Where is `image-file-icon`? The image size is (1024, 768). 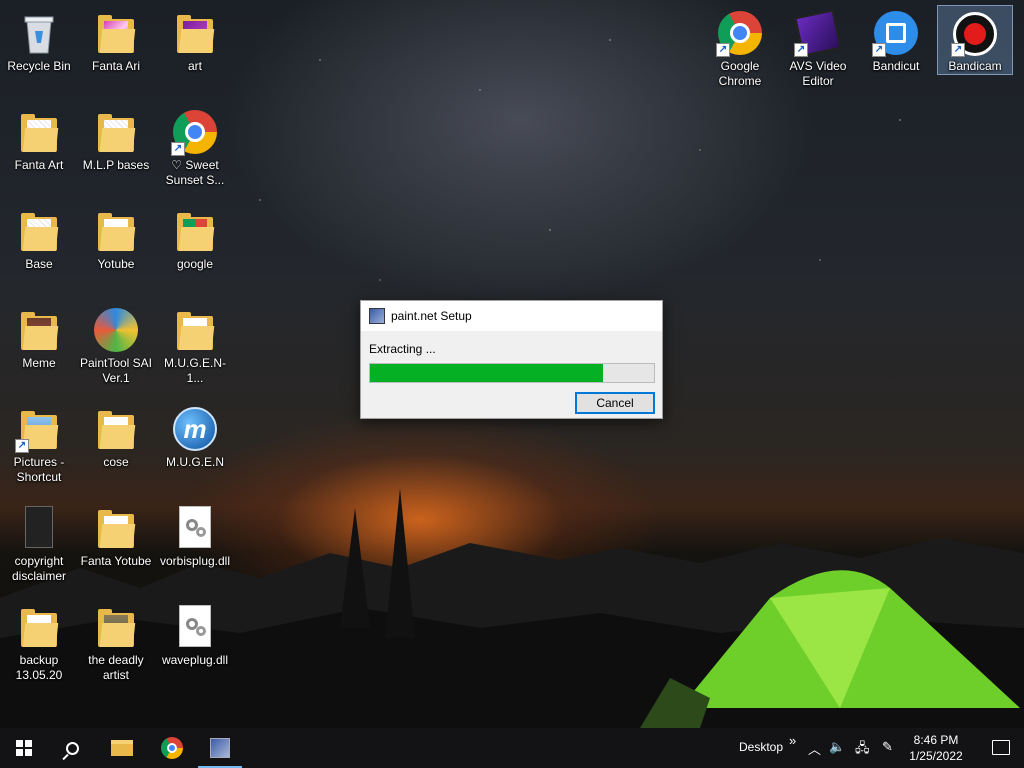 image-file-icon is located at coordinates (39, 528).